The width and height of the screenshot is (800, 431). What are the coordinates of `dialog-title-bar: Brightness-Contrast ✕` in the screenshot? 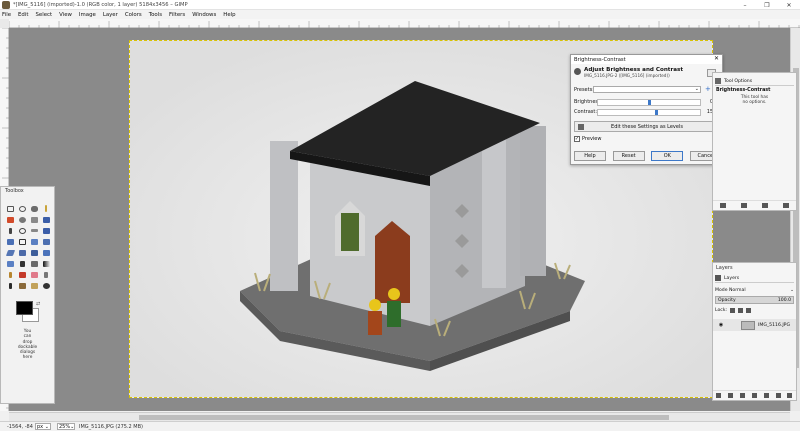 It's located at (646, 59).